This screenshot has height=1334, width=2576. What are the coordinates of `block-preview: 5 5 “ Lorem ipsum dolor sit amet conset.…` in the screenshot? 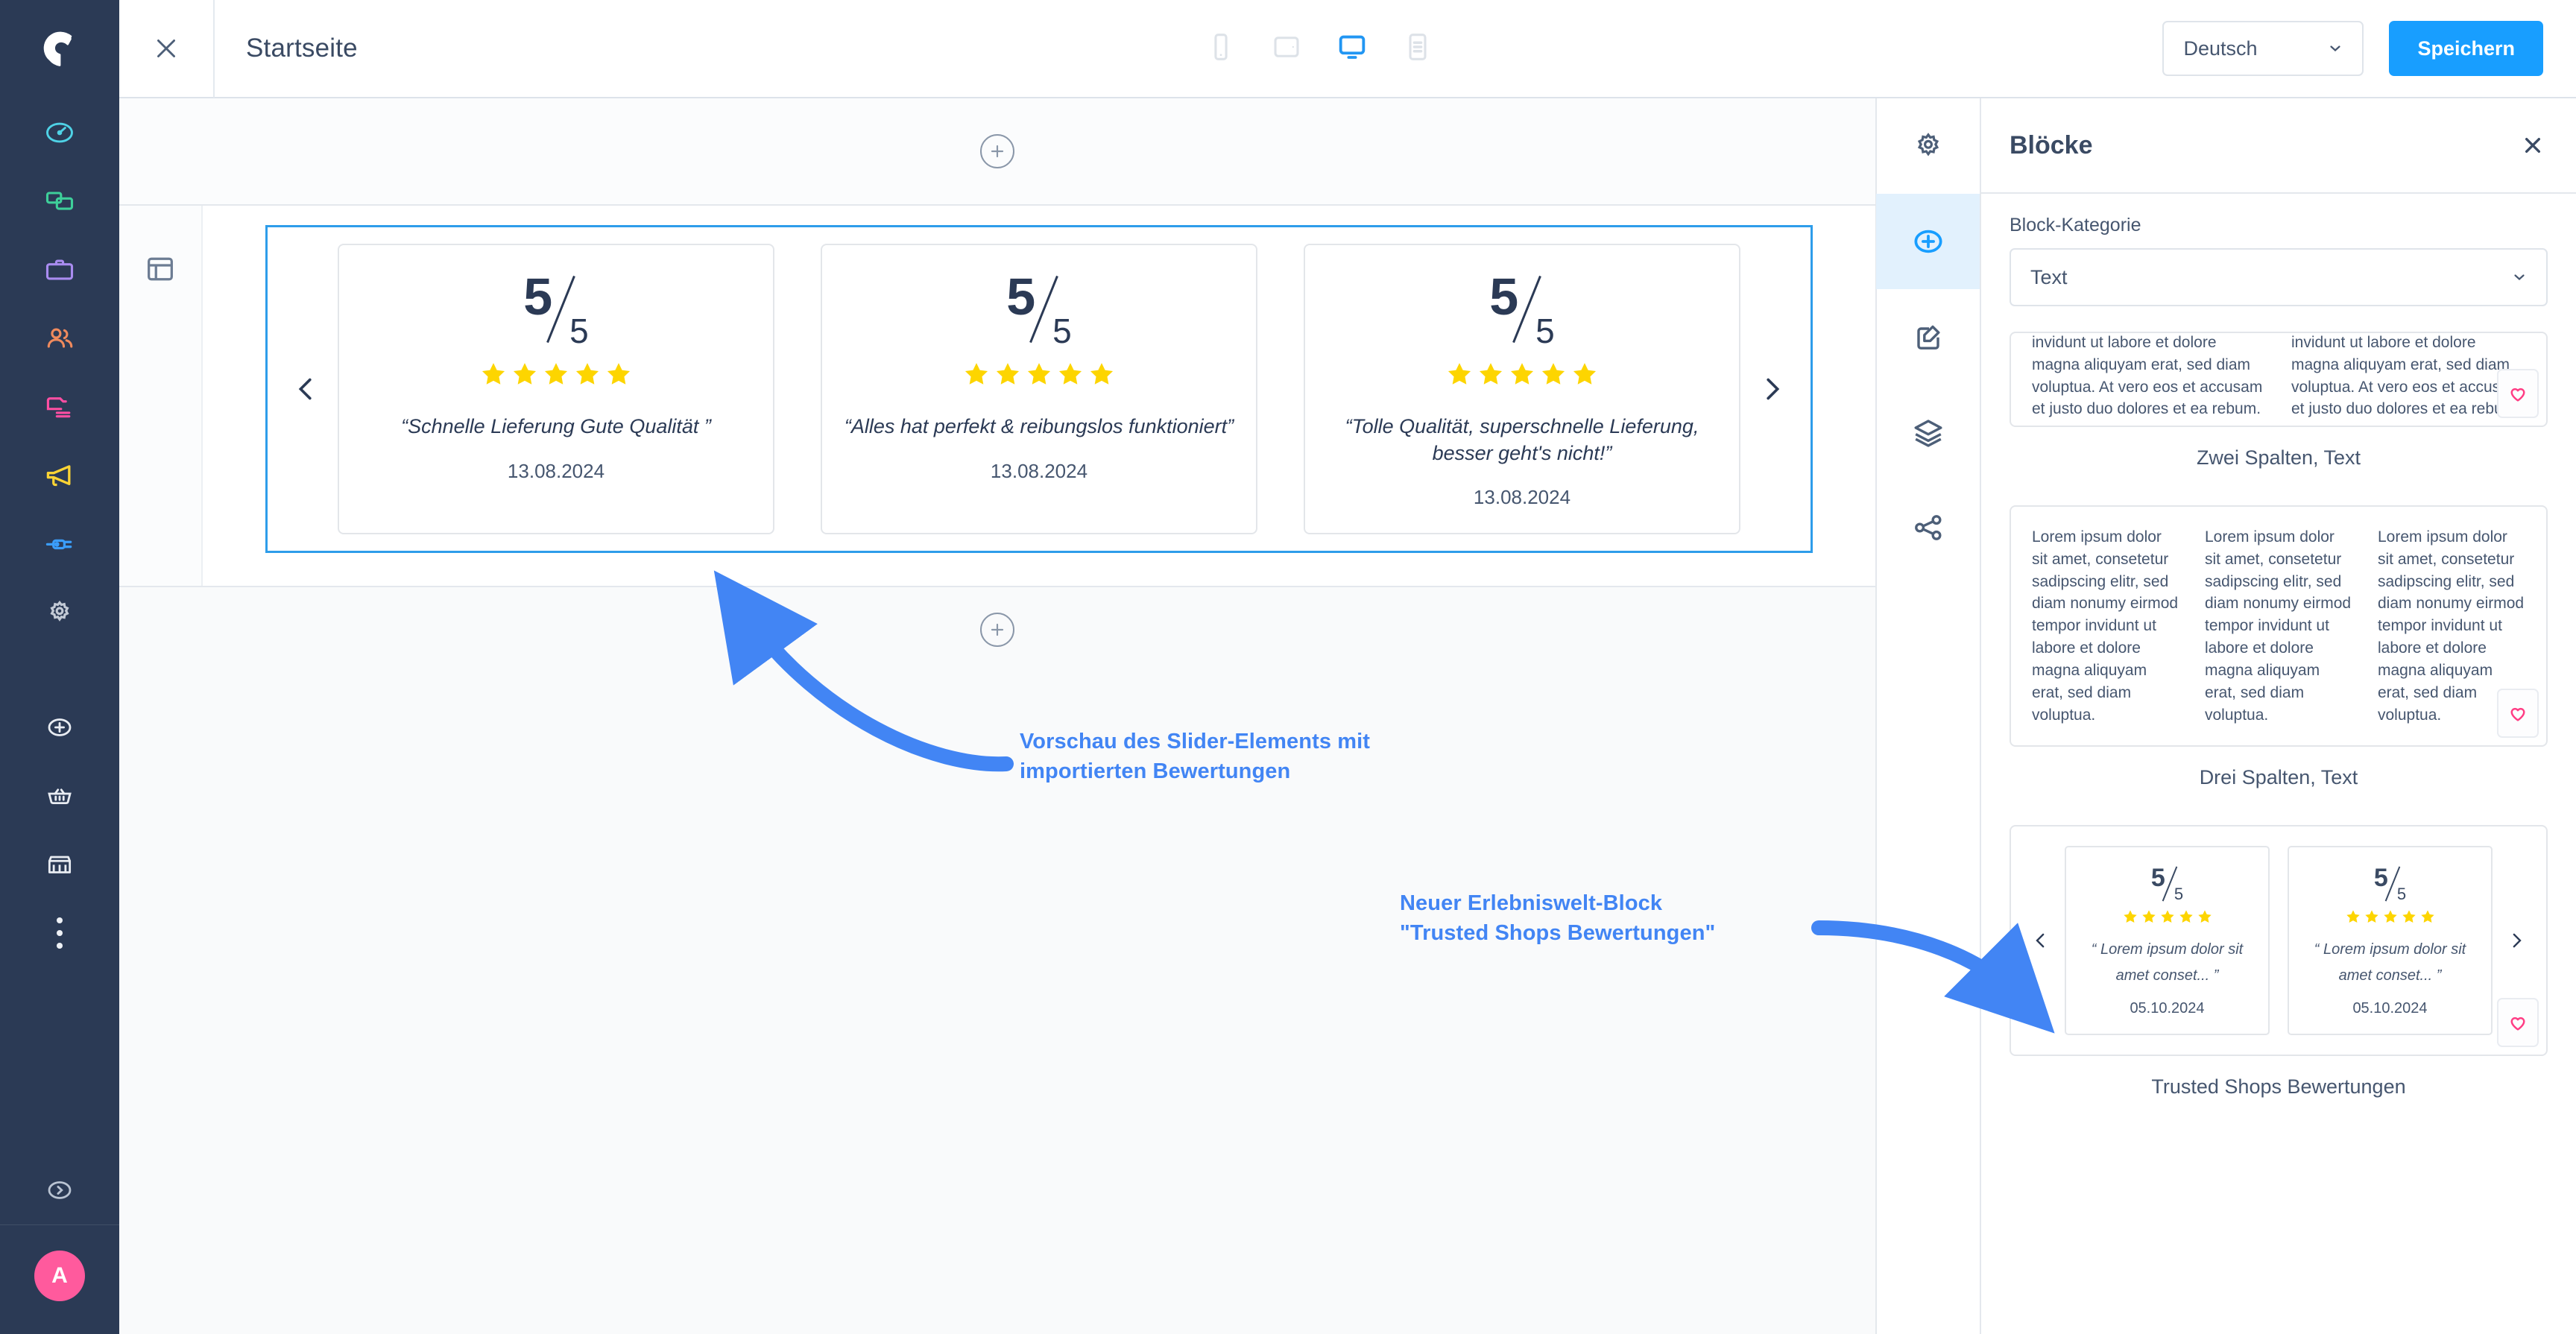 It's located at (2279, 941).